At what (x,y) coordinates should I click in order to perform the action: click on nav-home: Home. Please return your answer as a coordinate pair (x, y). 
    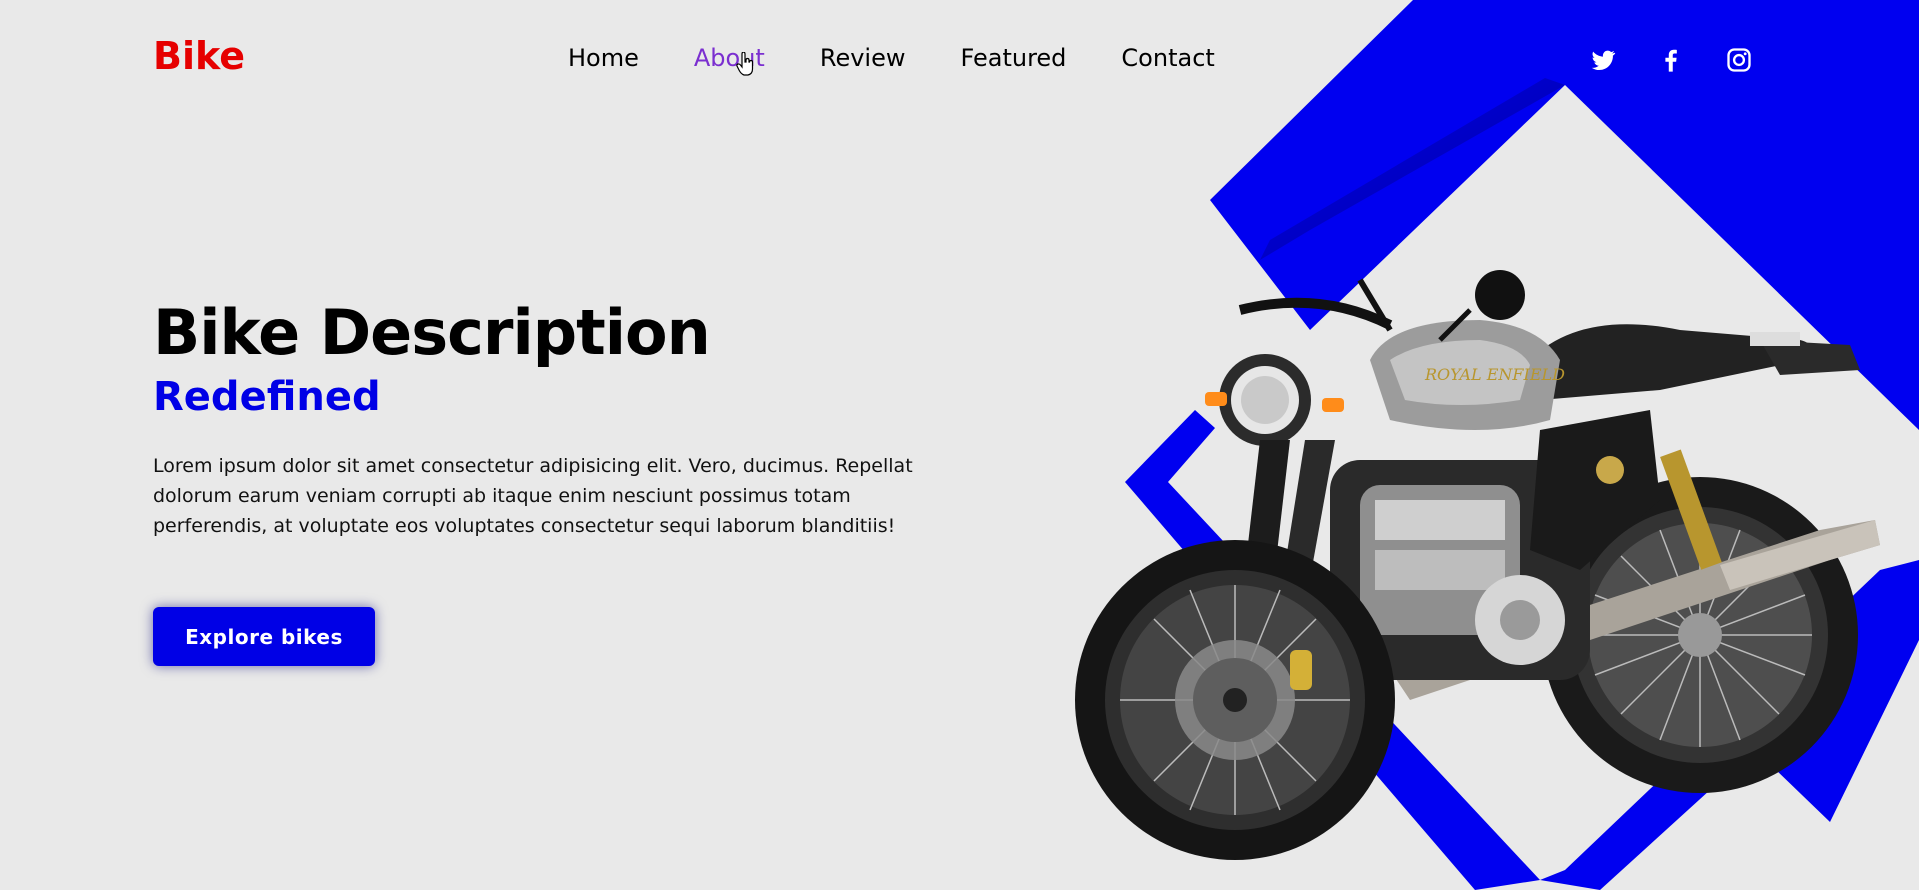
    Looking at the image, I should click on (603, 58).